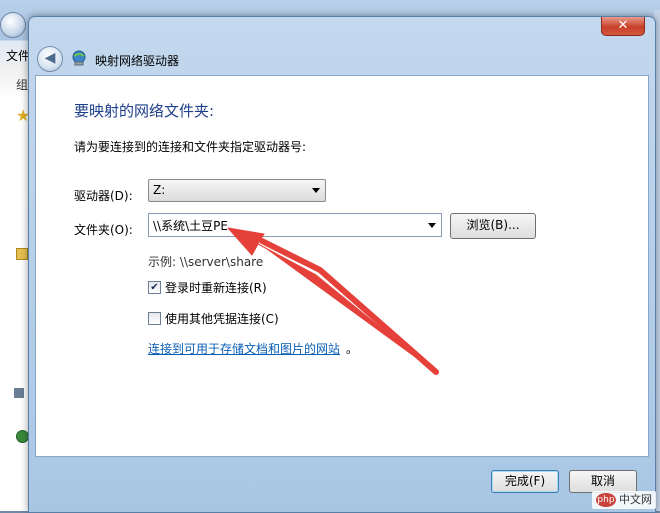 Image resolution: width=660 pixels, height=513 pixels. I want to click on watermark-text: 中文网, so click(635, 499).